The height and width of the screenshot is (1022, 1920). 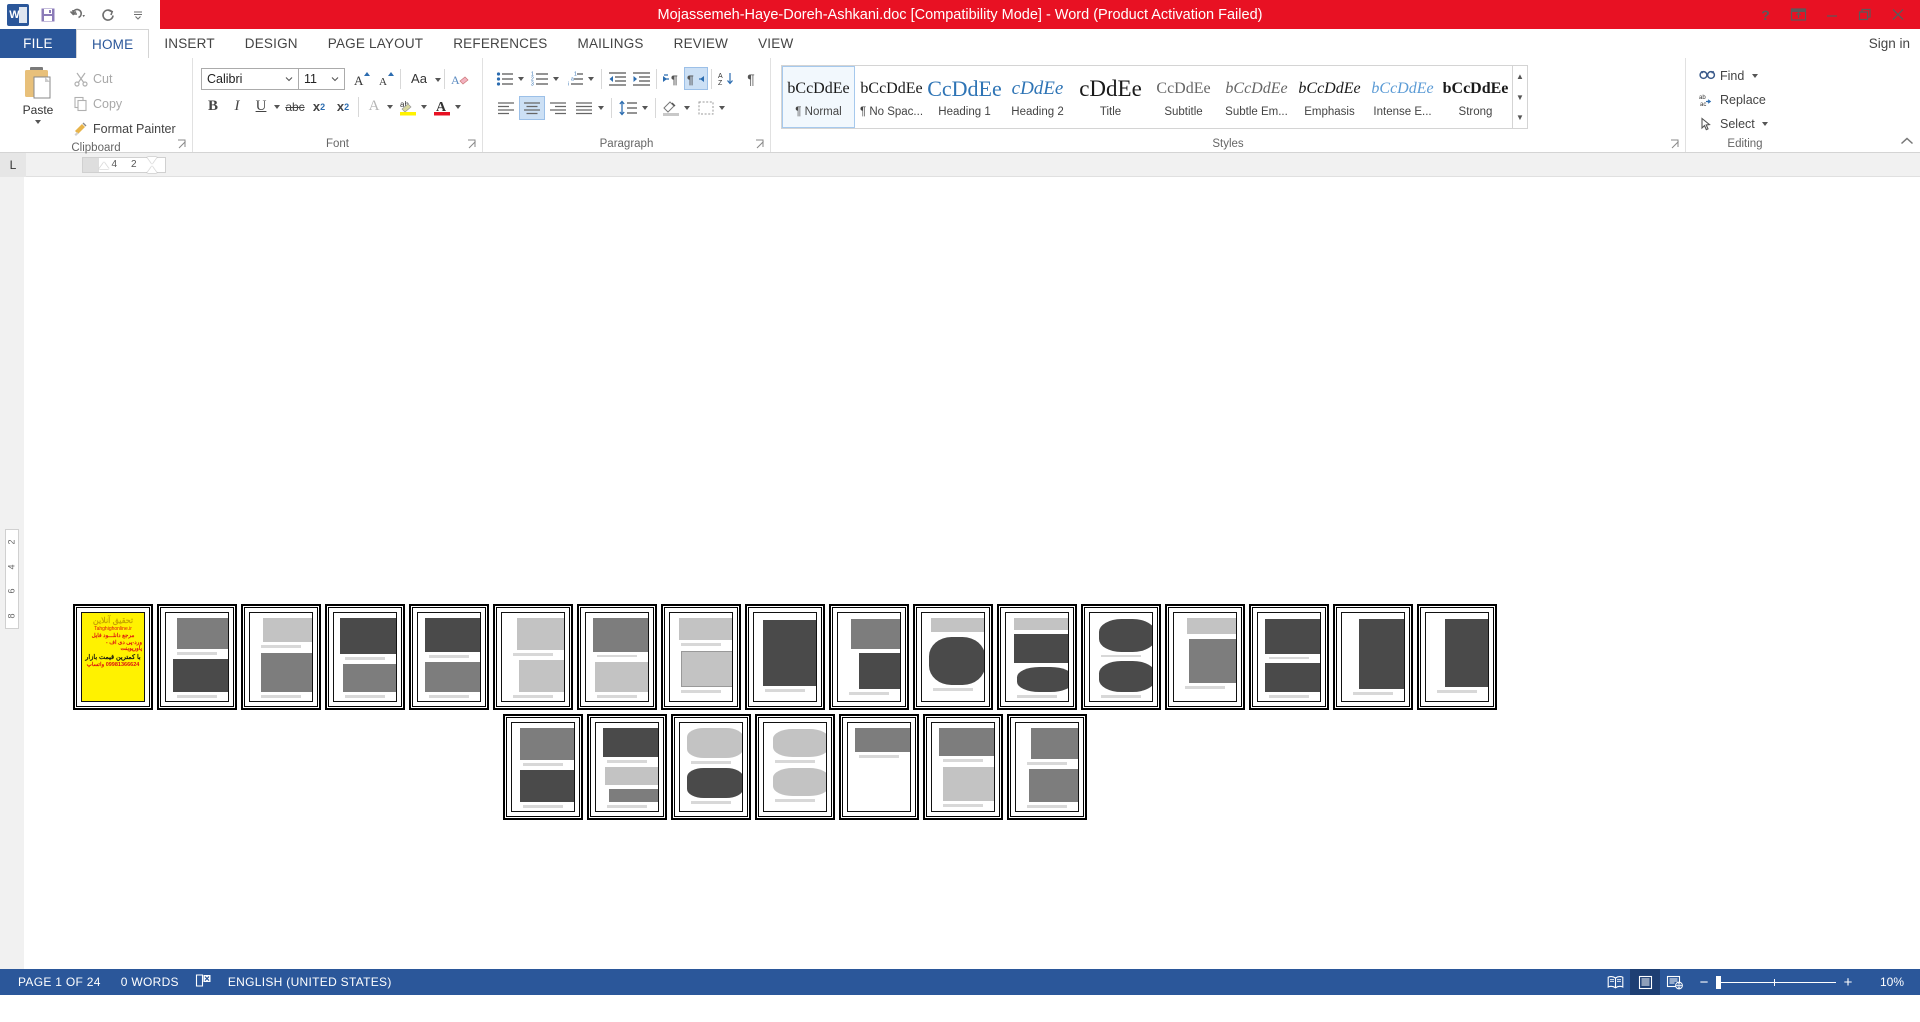 I want to click on underline-dropdown-icon, so click(x=277, y=106).